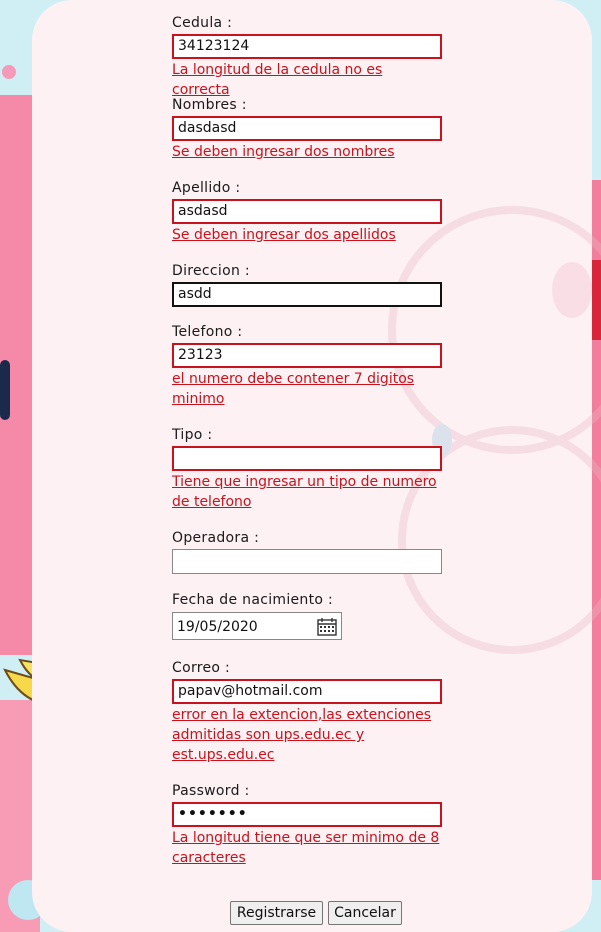 This screenshot has width=601, height=932. I want to click on fecha-label: Fecha de nacimiento :, so click(253, 600).